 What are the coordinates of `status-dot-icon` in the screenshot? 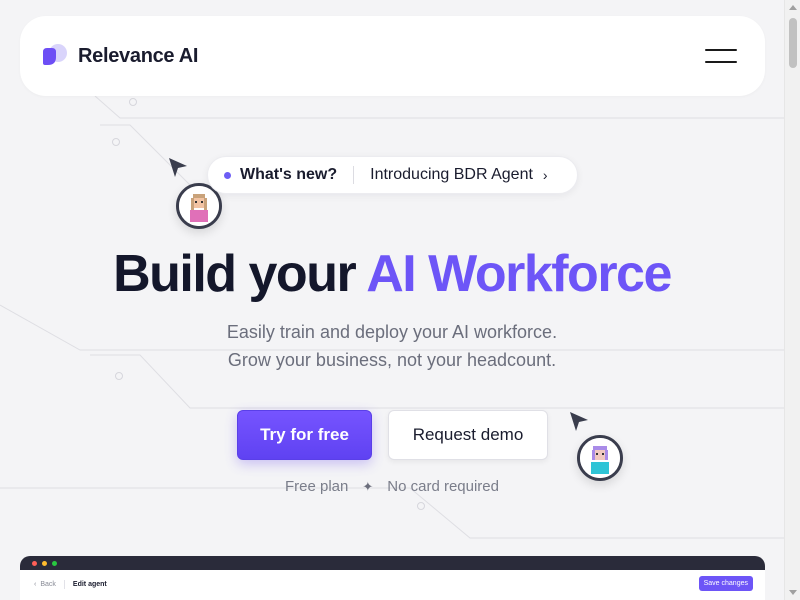 It's located at (227, 175).